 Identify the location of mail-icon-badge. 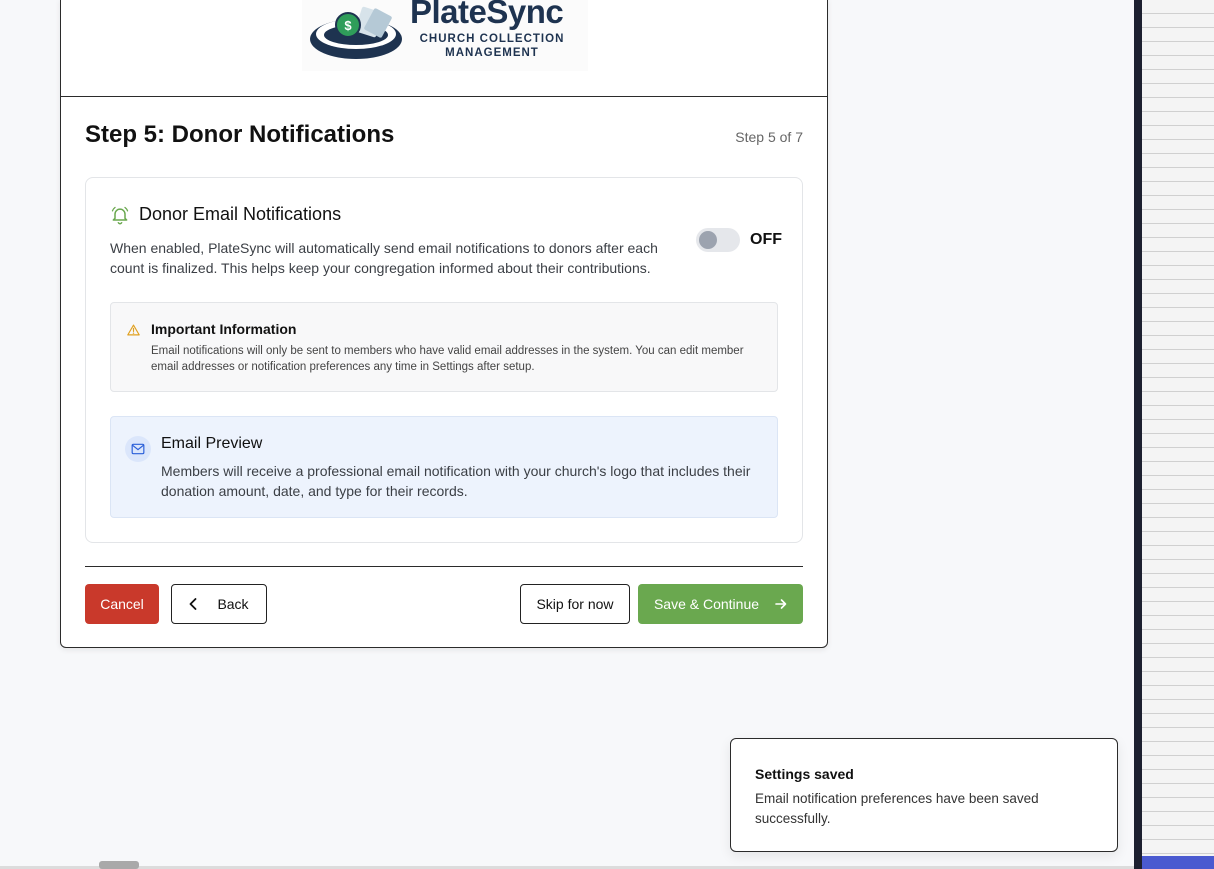
(138, 449).